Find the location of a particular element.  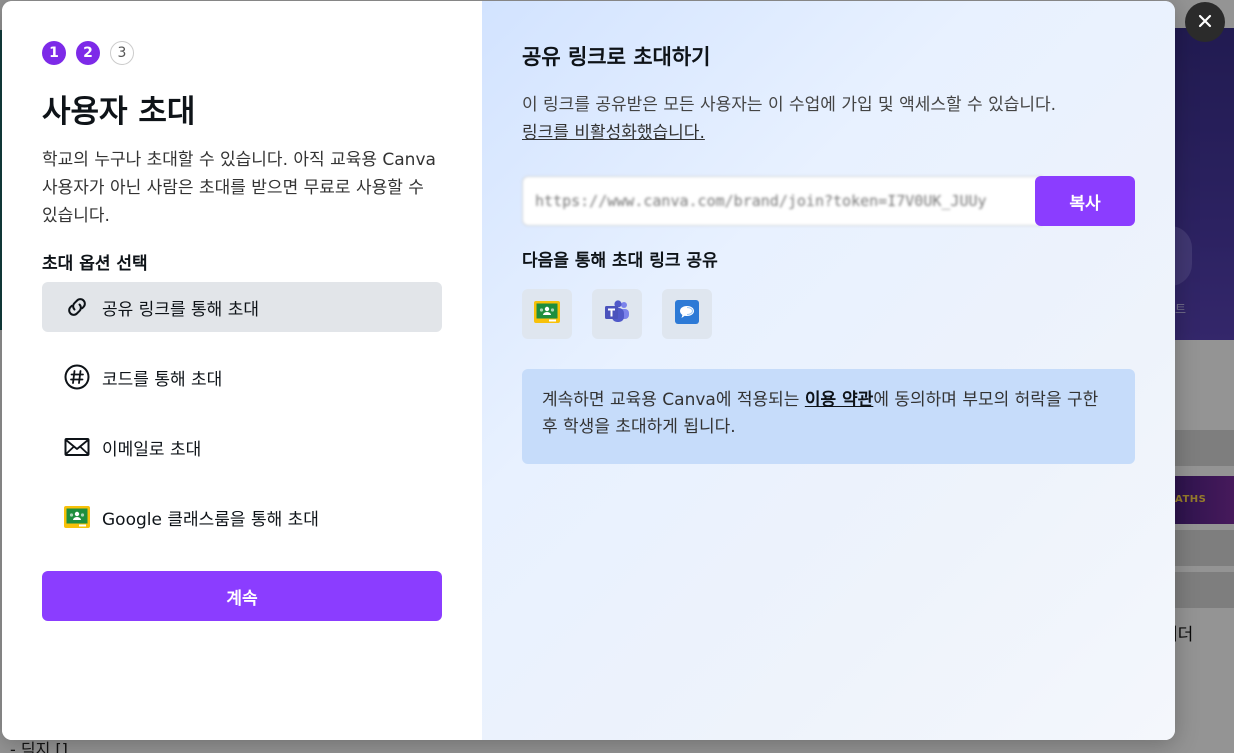

option-invite-via-code: 코드를 통해 초대 is located at coordinates (242, 377).